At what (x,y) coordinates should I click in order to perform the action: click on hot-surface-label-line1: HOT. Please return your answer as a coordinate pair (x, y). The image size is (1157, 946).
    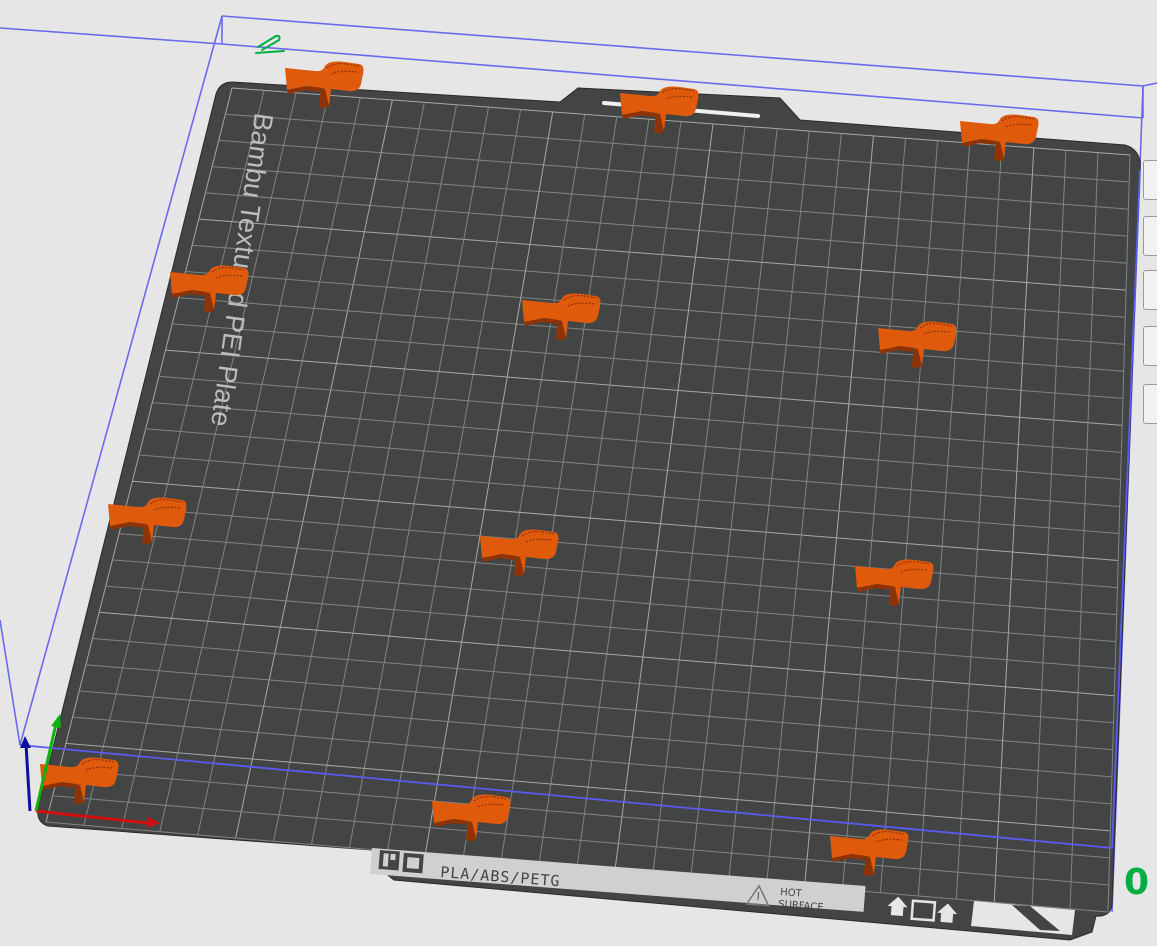
    Looking at the image, I should click on (791, 893).